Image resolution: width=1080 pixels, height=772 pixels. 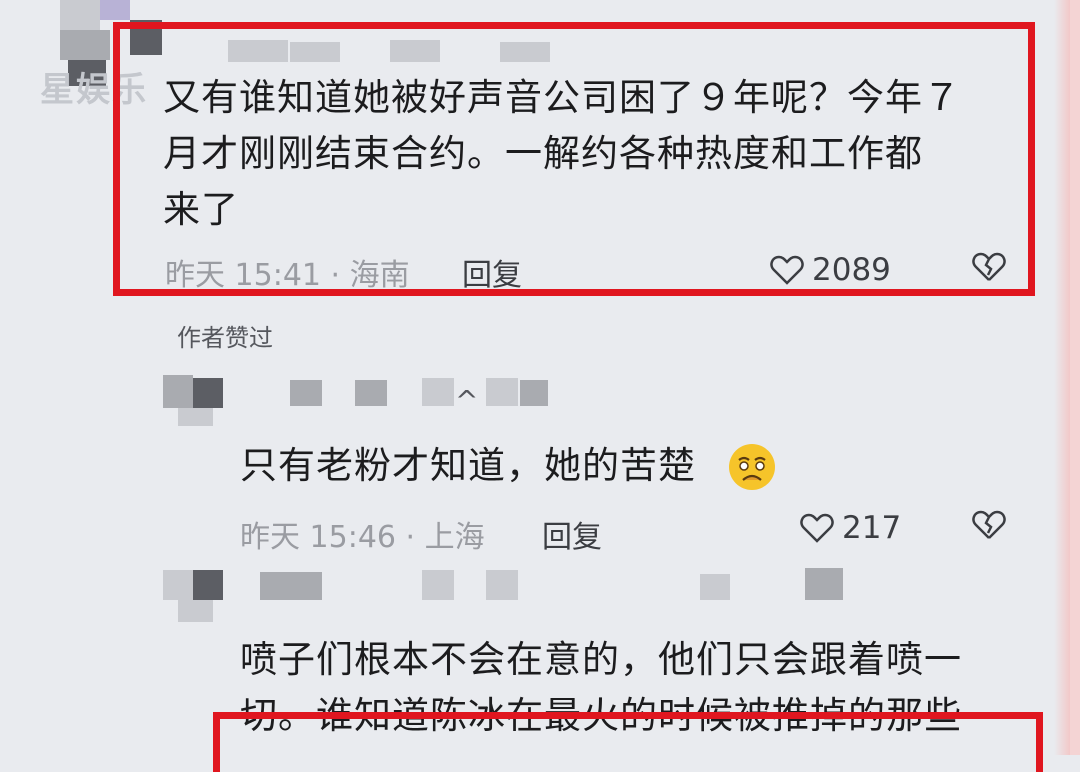 I want to click on like-count: 2089, so click(x=851, y=270).